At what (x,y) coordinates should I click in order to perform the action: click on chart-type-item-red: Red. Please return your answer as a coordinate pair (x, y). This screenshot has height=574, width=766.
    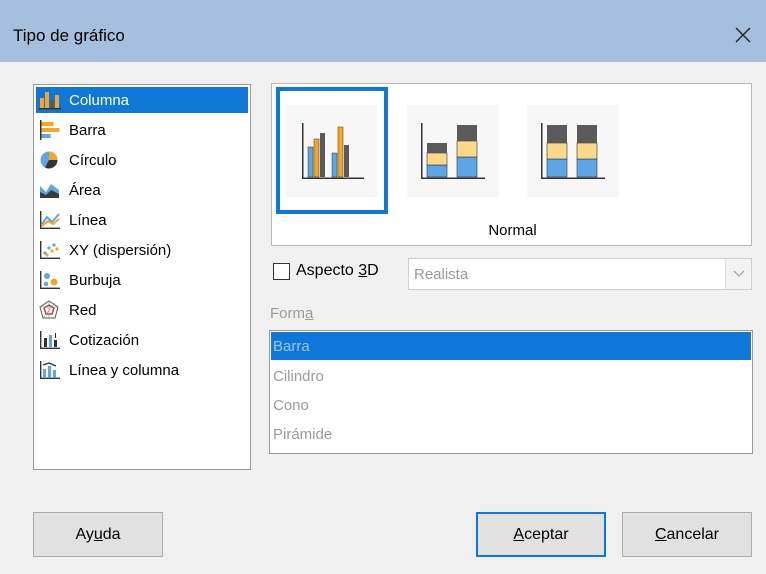
    Looking at the image, I should click on (142, 310).